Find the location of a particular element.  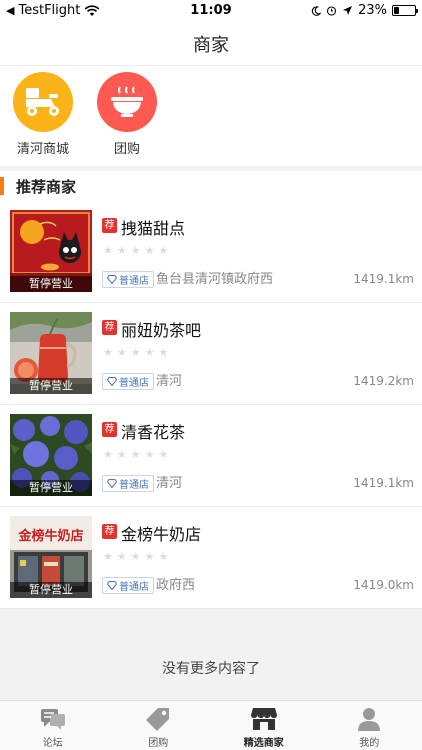

battery-icon is located at coordinates (405, 10).